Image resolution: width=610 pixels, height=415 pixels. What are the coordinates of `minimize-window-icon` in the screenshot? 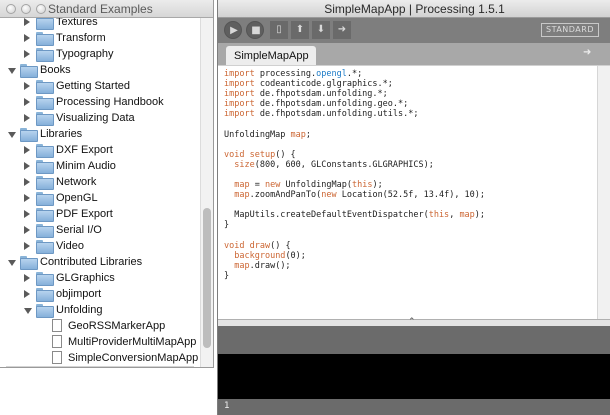 It's located at (26, 9).